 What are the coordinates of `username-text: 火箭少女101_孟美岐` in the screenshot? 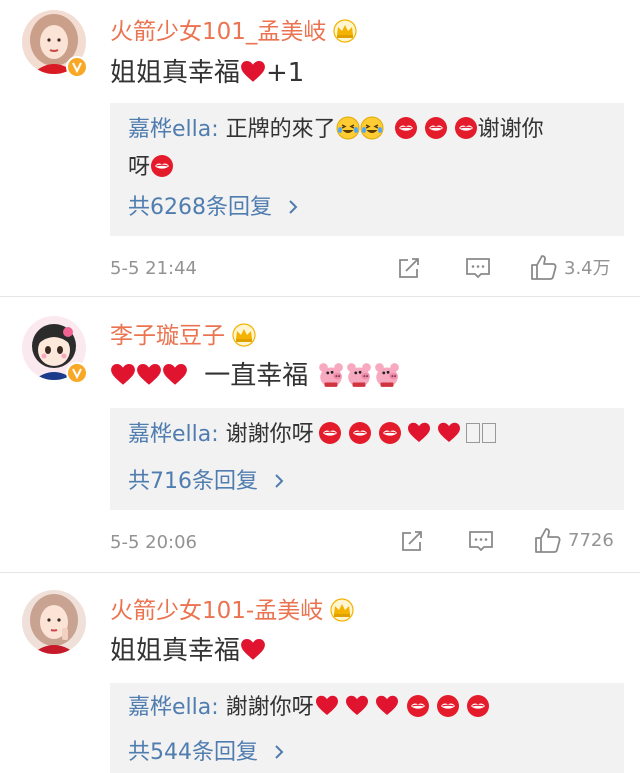 It's located at (218, 32).